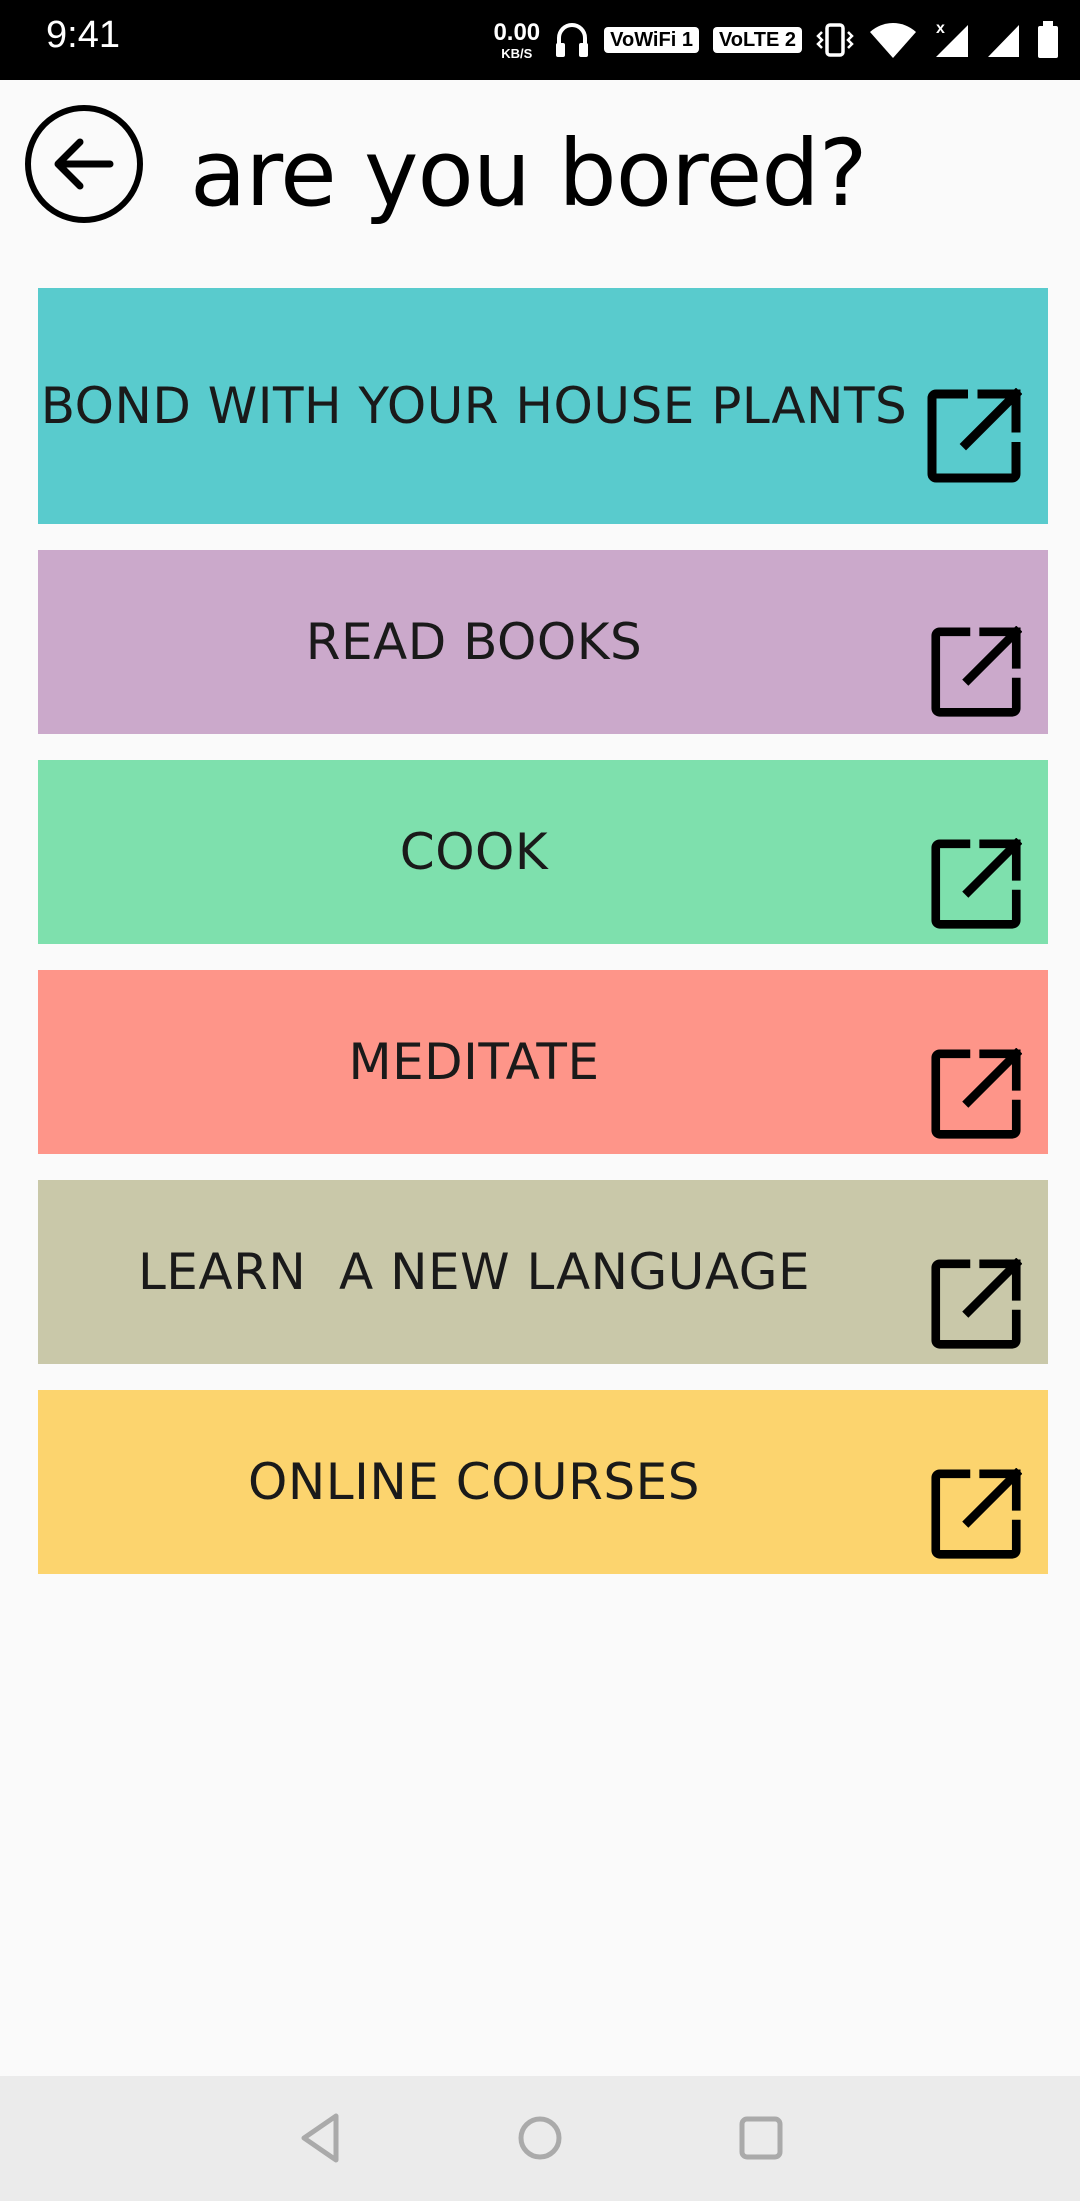 The image size is (1080, 2201). I want to click on activity-item-house-plants: BOND WITH YOUR HOUSE PLANTS, so click(543, 406).